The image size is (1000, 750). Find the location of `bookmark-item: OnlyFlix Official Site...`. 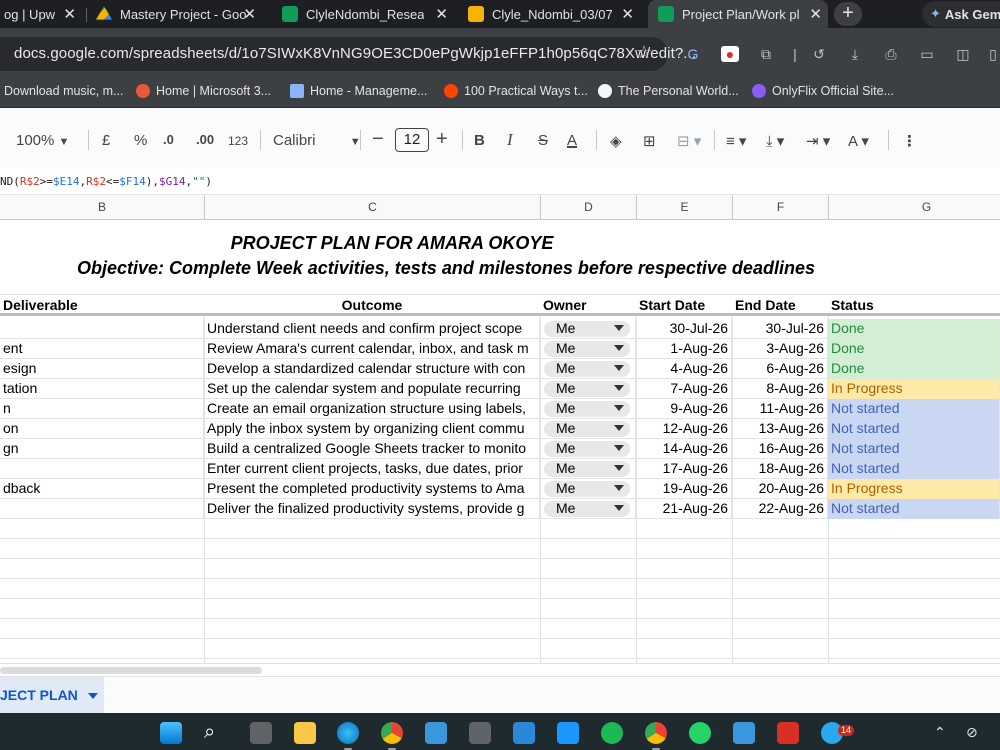

bookmark-item: OnlyFlix Official Site... is located at coordinates (823, 91).